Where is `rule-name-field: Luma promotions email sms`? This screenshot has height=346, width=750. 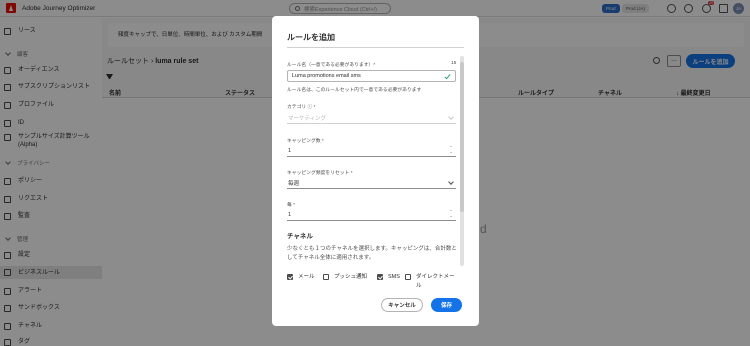
rule-name-field: Luma promotions email sms is located at coordinates (371, 76).